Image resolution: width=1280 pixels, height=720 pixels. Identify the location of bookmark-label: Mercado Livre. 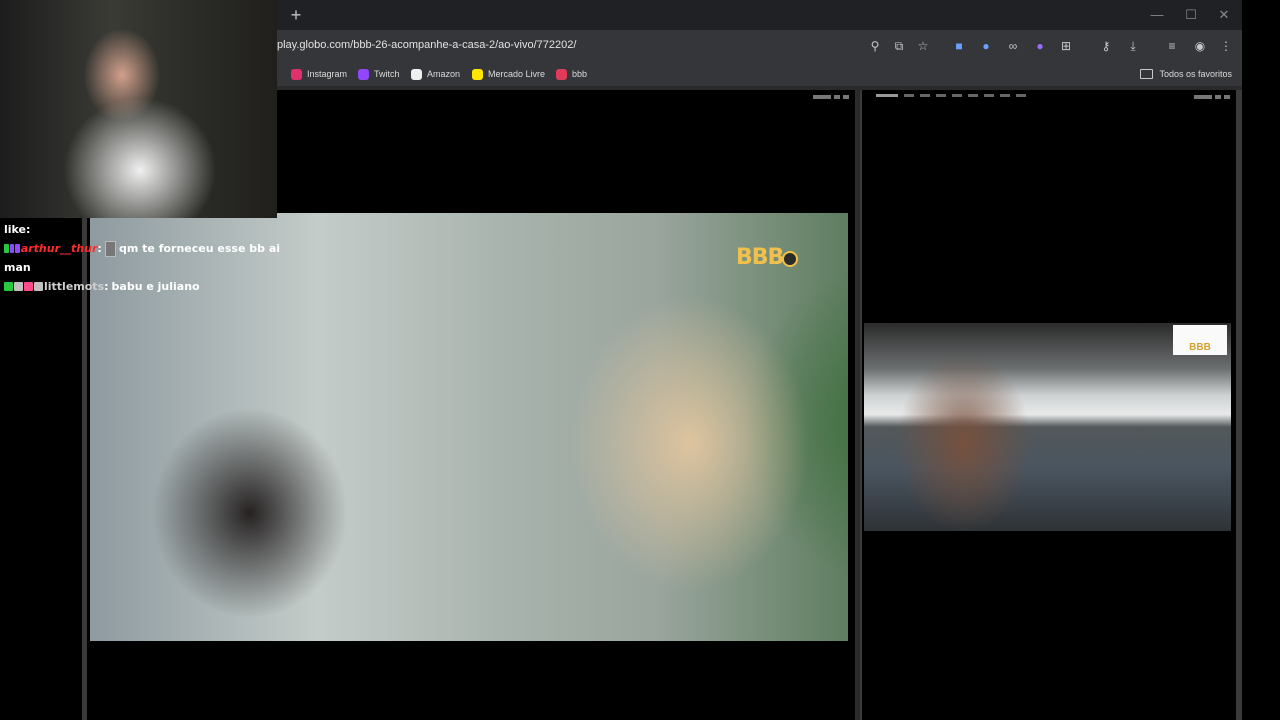
(517, 74).